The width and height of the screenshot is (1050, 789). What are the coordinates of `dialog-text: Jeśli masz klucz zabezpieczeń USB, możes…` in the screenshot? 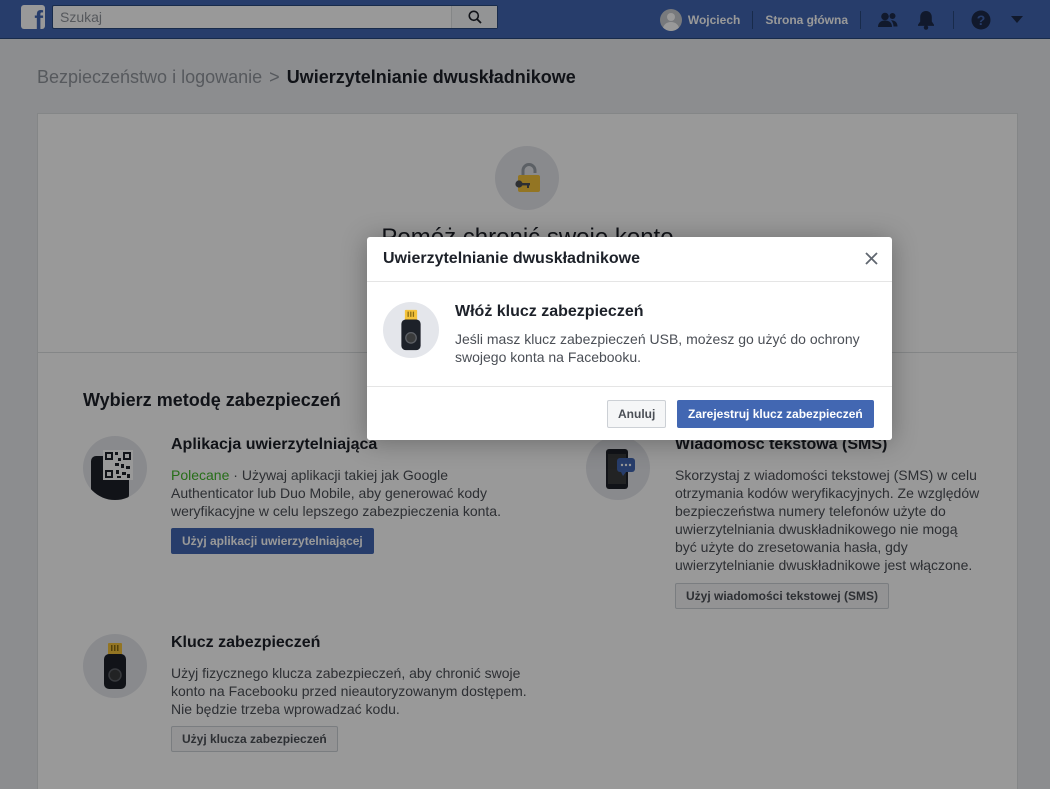 It's located at (657, 348).